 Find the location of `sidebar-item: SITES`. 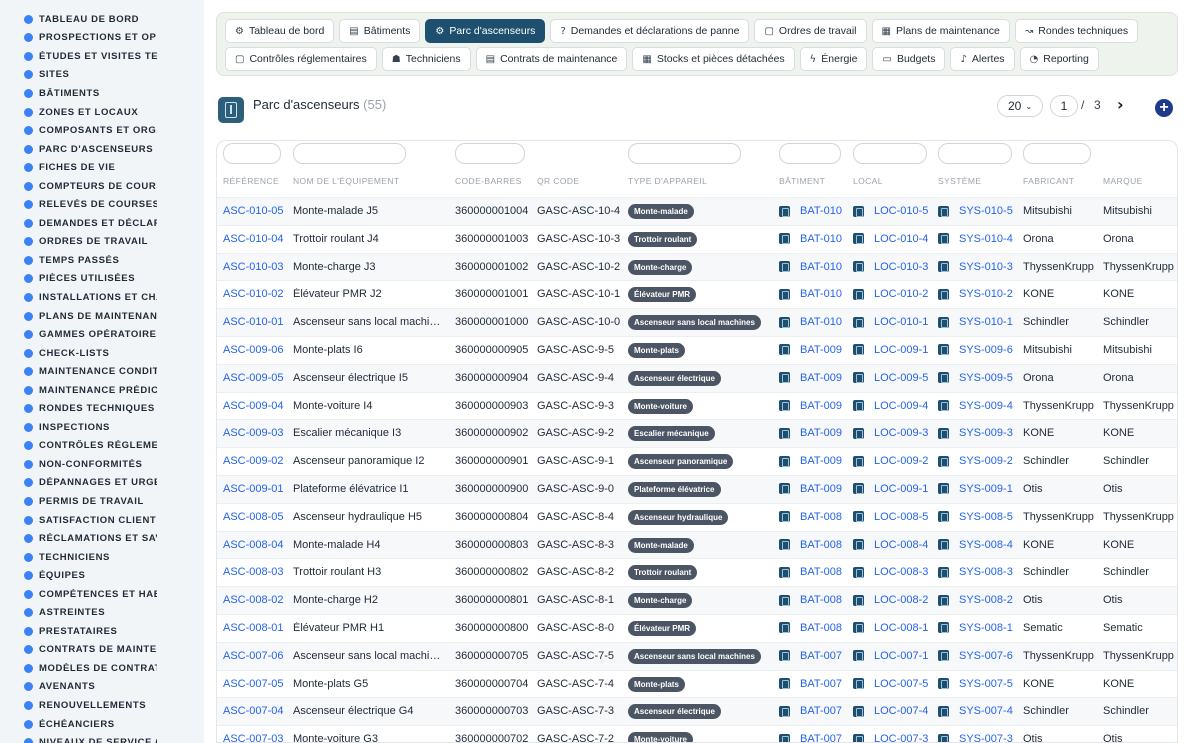

sidebar-item: SITES is located at coordinates (102, 75).